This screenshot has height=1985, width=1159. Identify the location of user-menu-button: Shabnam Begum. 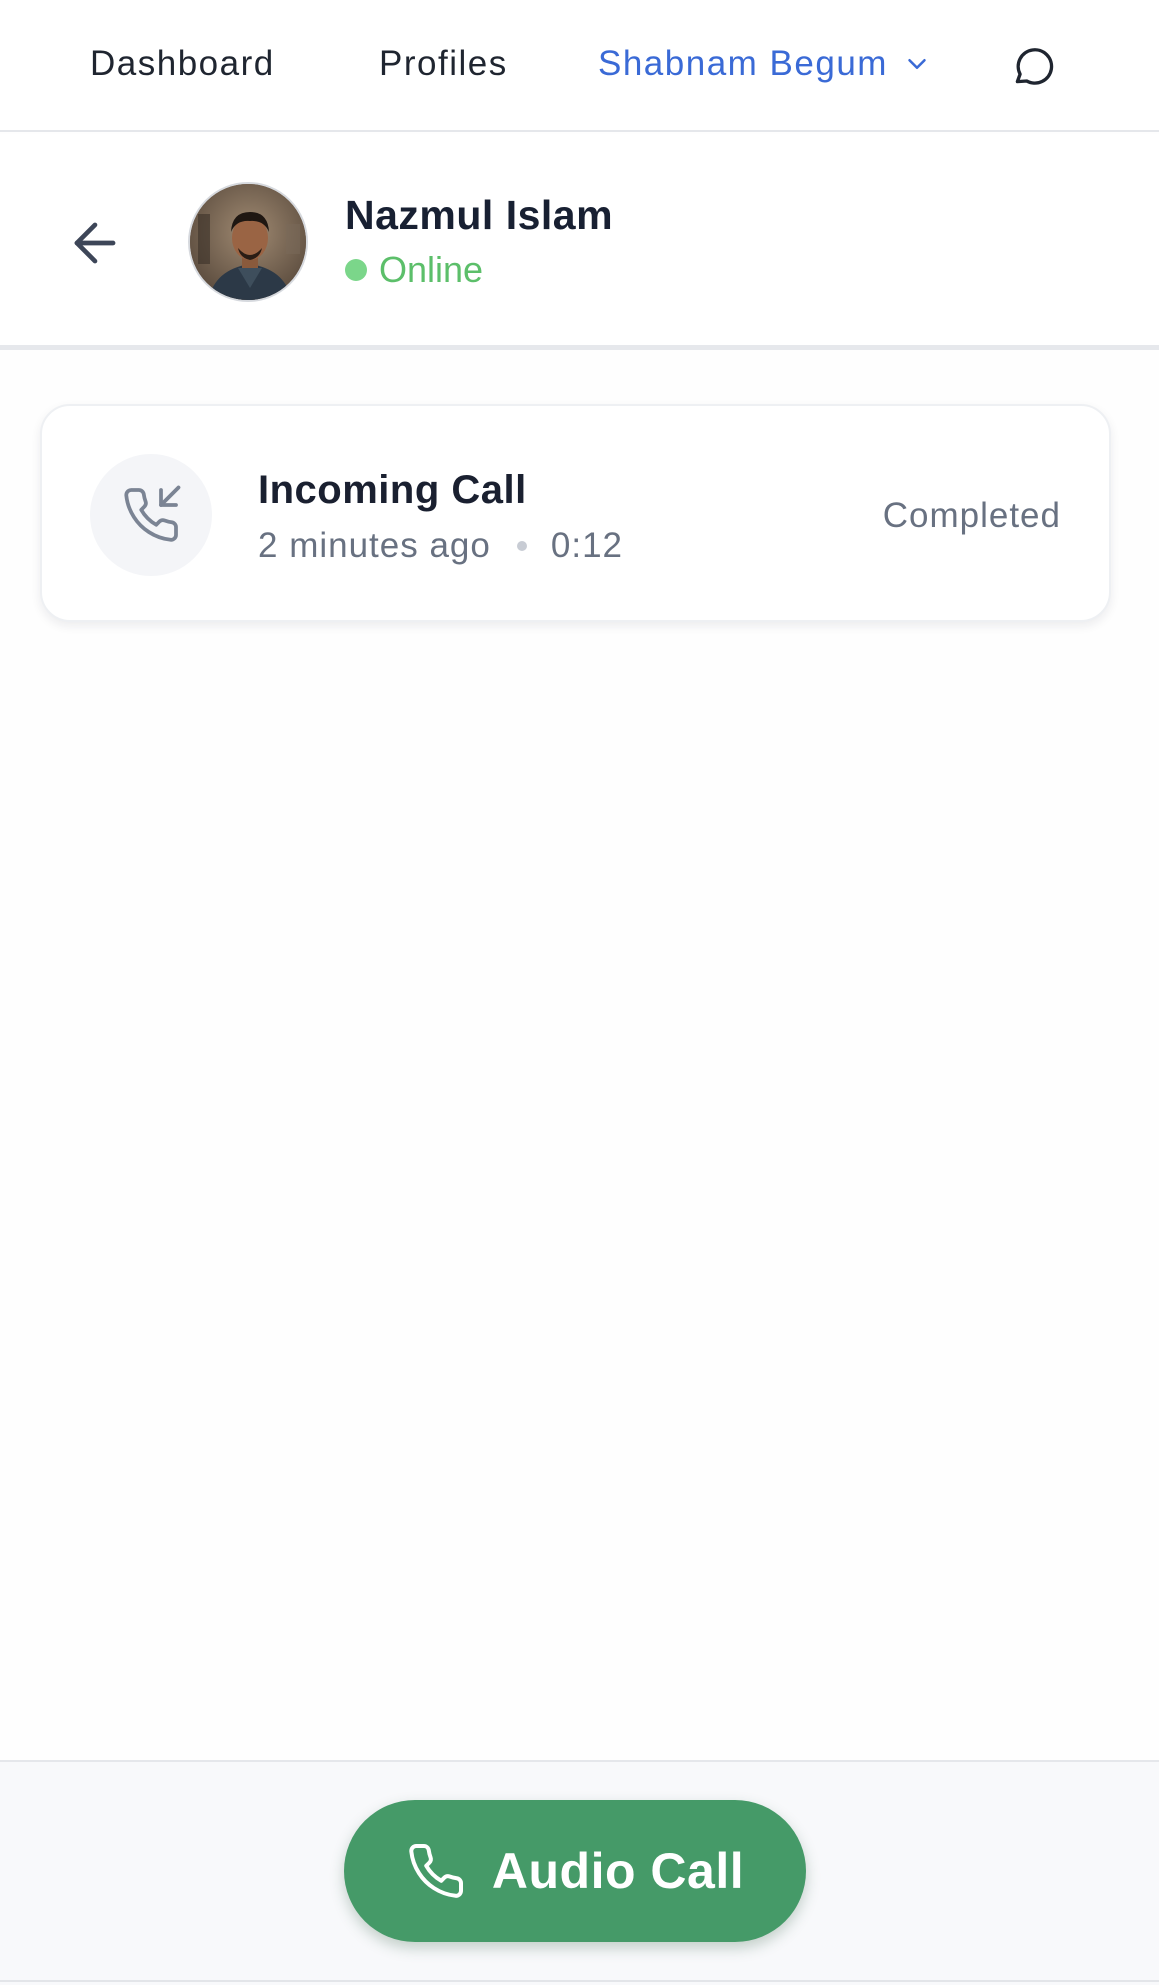
(765, 64).